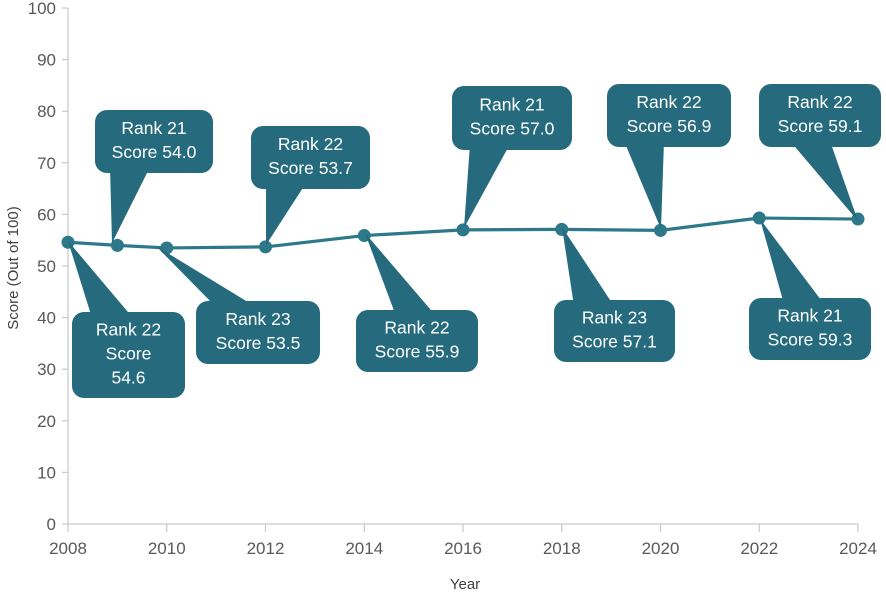 The width and height of the screenshot is (886, 607). What do you see at coordinates (562, 548) in the screenshot?
I see `x-tick-label: 2018` at bounding box center [562, 548].